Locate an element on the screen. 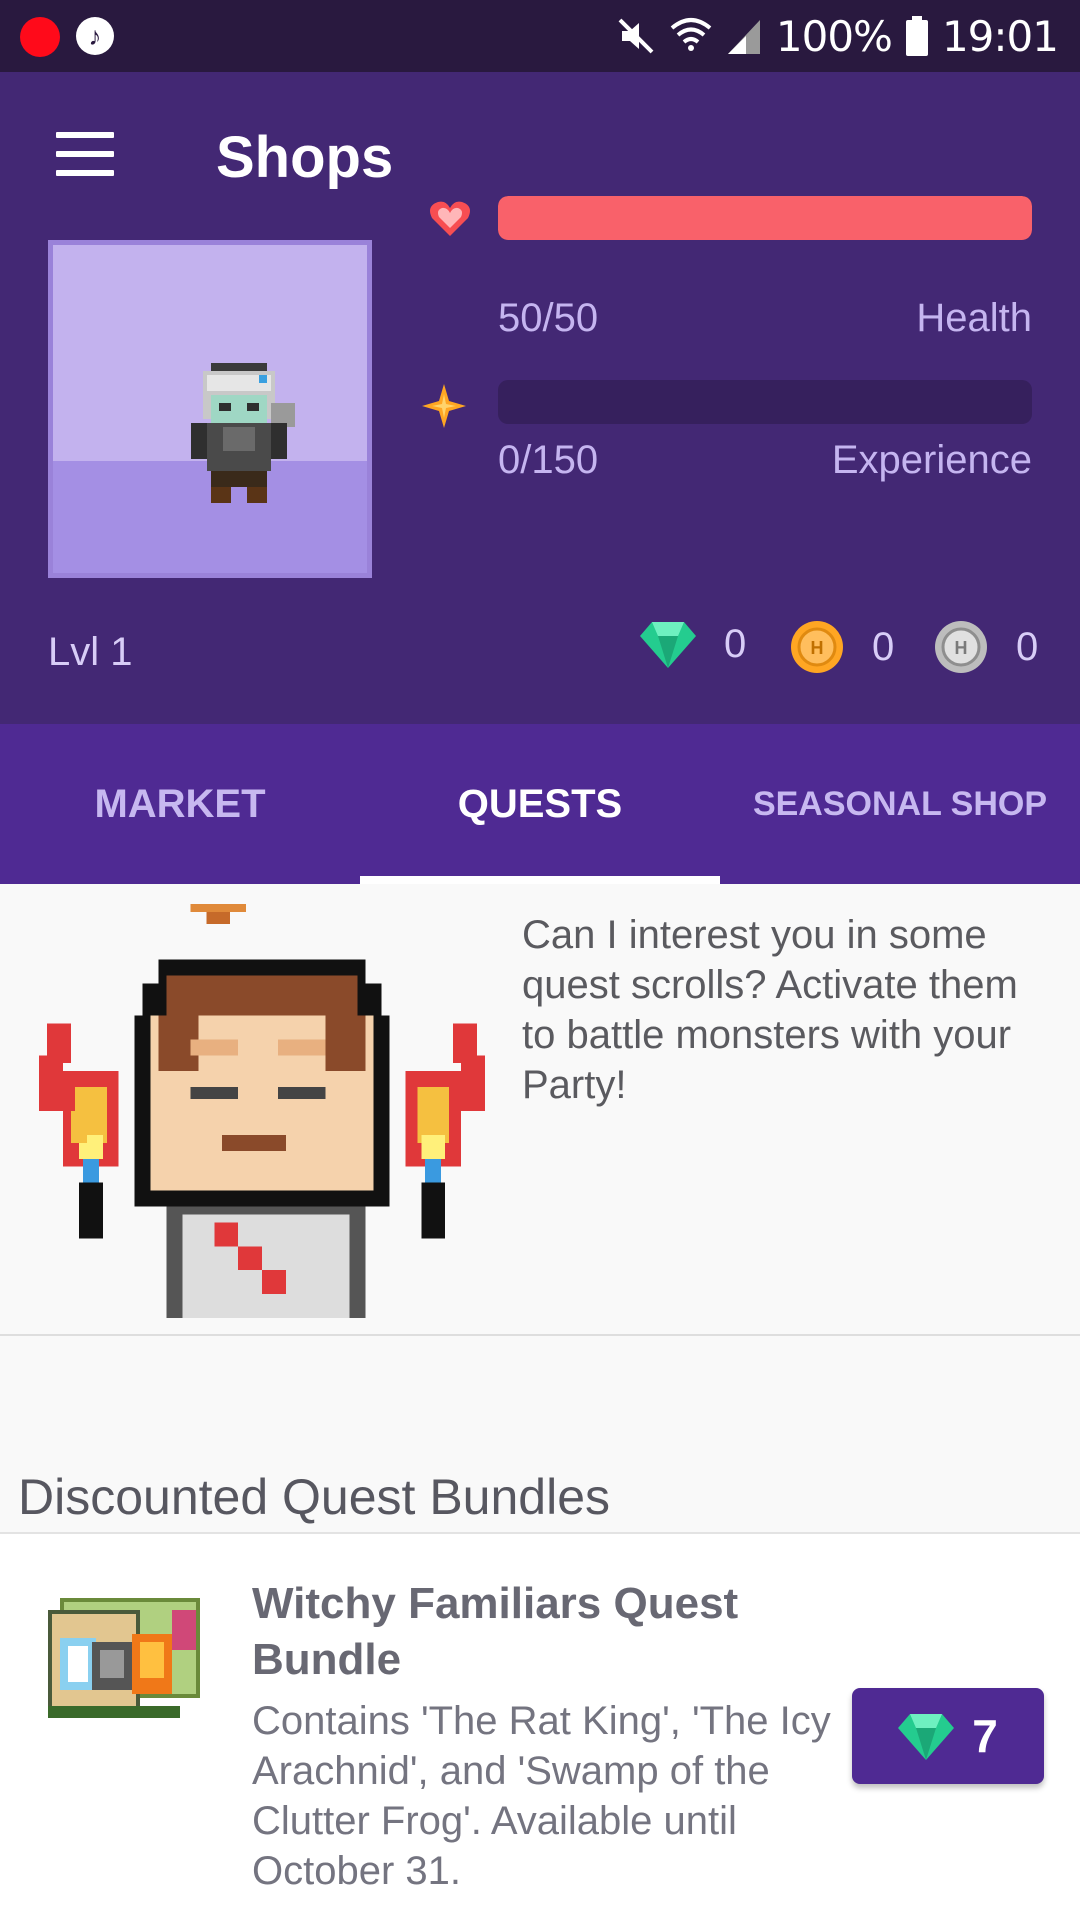  gold-value: 0 is located at coordinates (883, 646).